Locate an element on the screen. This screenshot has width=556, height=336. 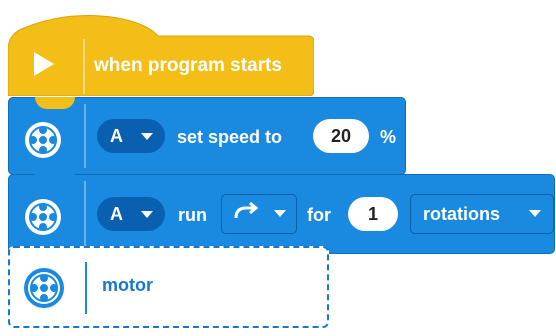
for-label: for is located at coordinates (319, 215).